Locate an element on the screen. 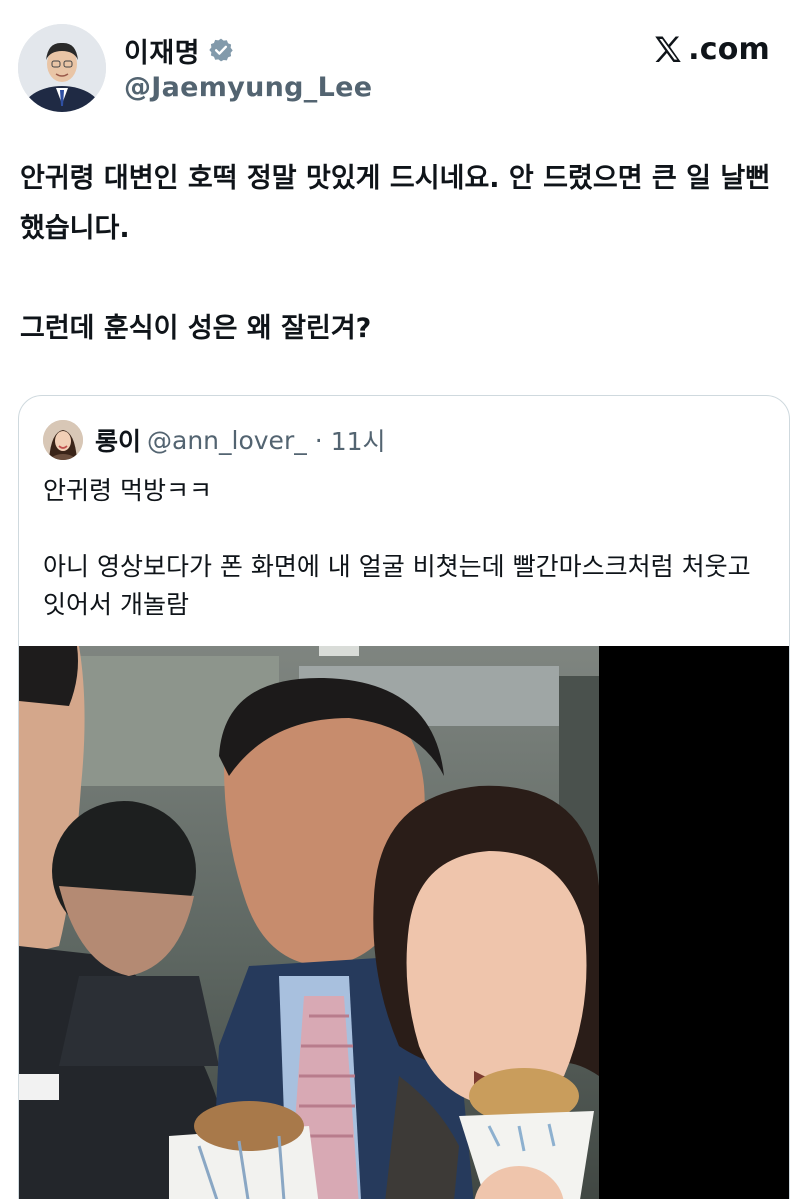 This screenshot has width=808, height=1199. verified-badge-icon is located at coordinates (221, 50).